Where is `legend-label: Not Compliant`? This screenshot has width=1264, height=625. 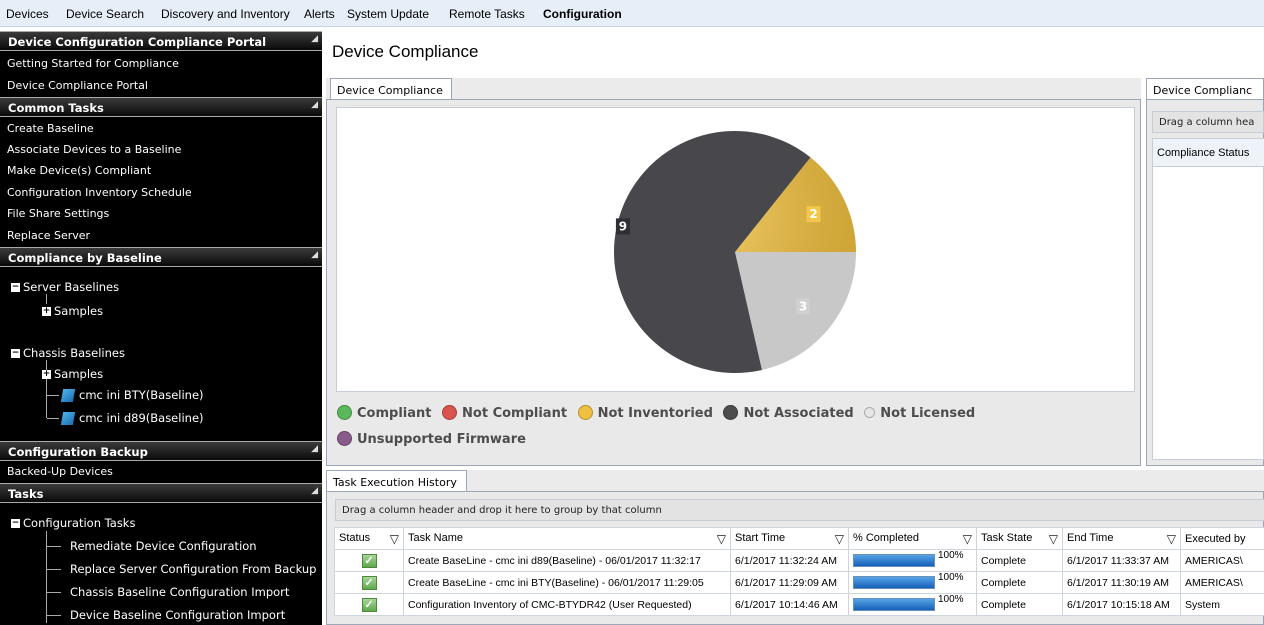
legend-label: Not Compliant is located at coordinates (515, 413).